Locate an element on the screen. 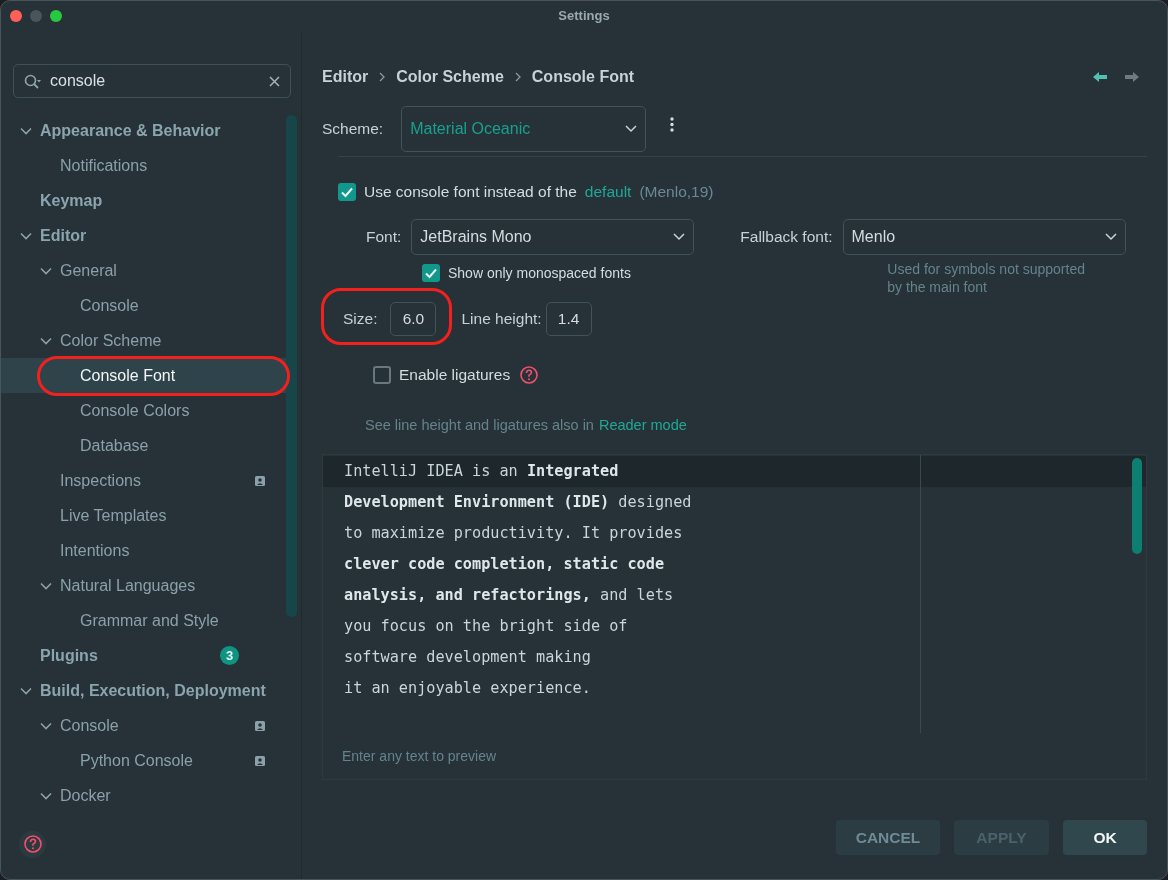  code-line: it an enjoyable experience. is located at coordinates (467, 688).